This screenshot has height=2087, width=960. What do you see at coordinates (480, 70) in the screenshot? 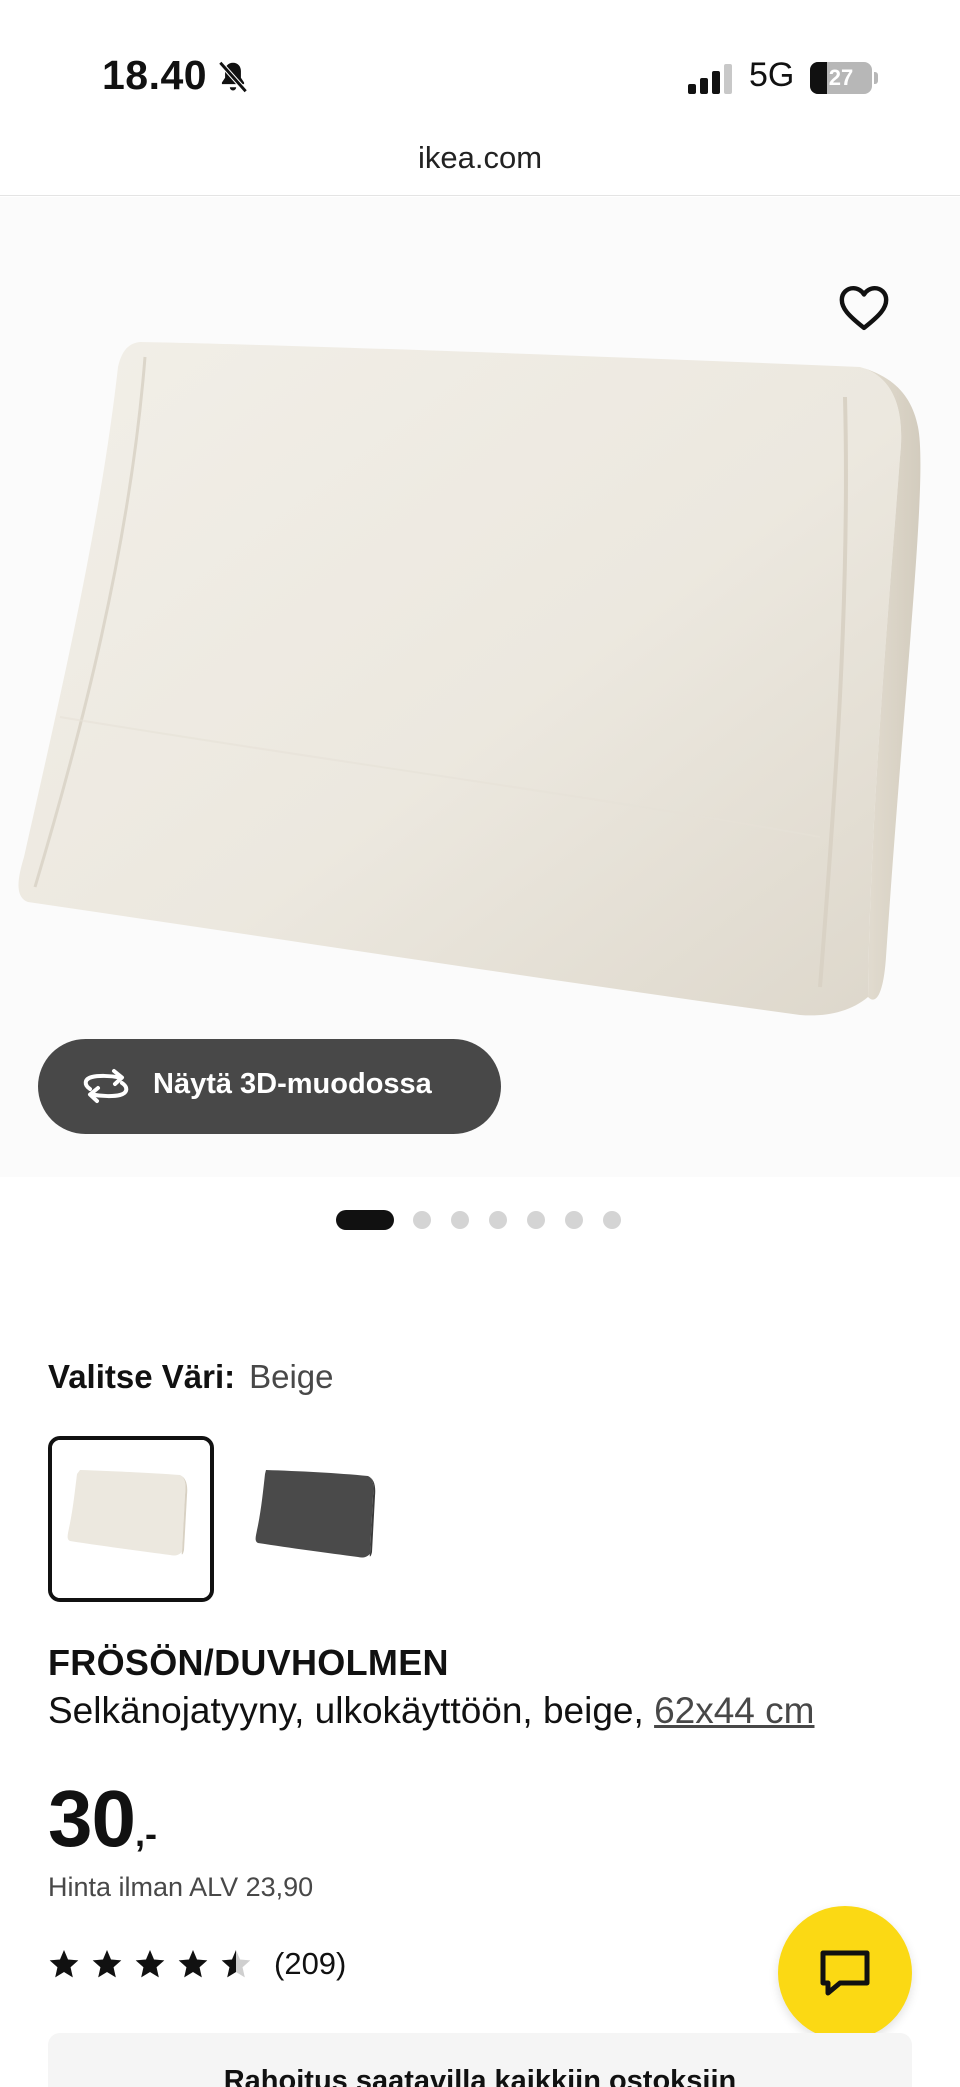
I see `status-bar: 18.40 5G 27` at bounding box center [480, 70].